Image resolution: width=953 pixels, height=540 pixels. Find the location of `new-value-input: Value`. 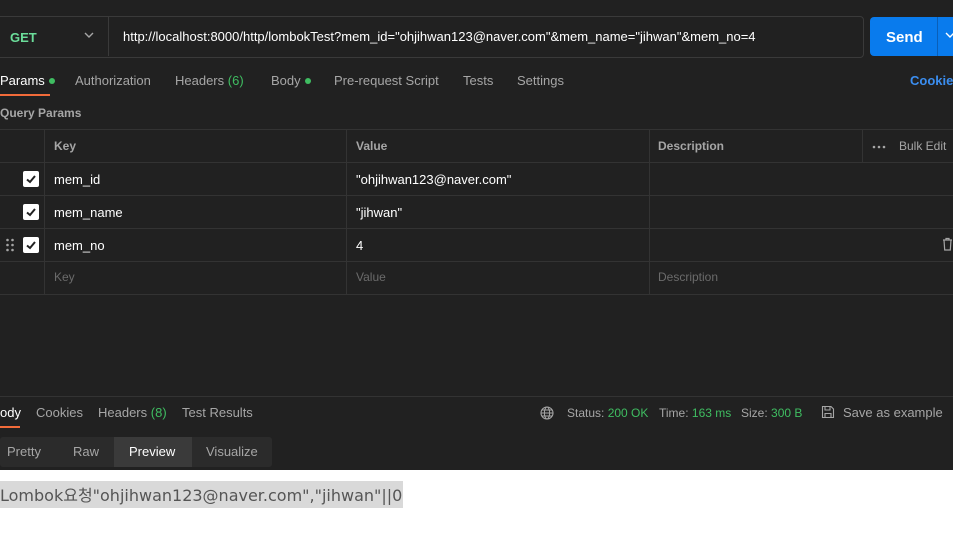

new-value-input: Value is located at coordinates (371, 277).